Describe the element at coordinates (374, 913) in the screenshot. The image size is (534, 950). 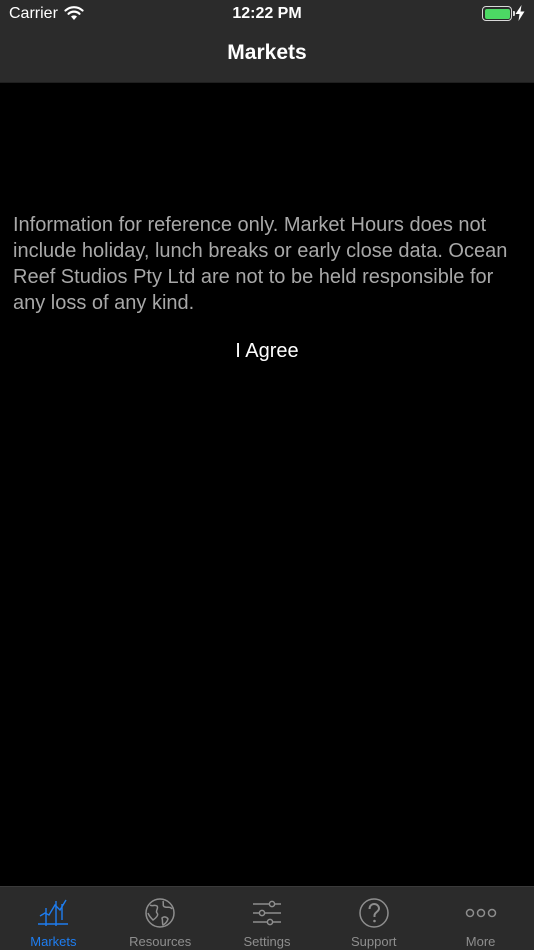
I see `question-icon` at that location.